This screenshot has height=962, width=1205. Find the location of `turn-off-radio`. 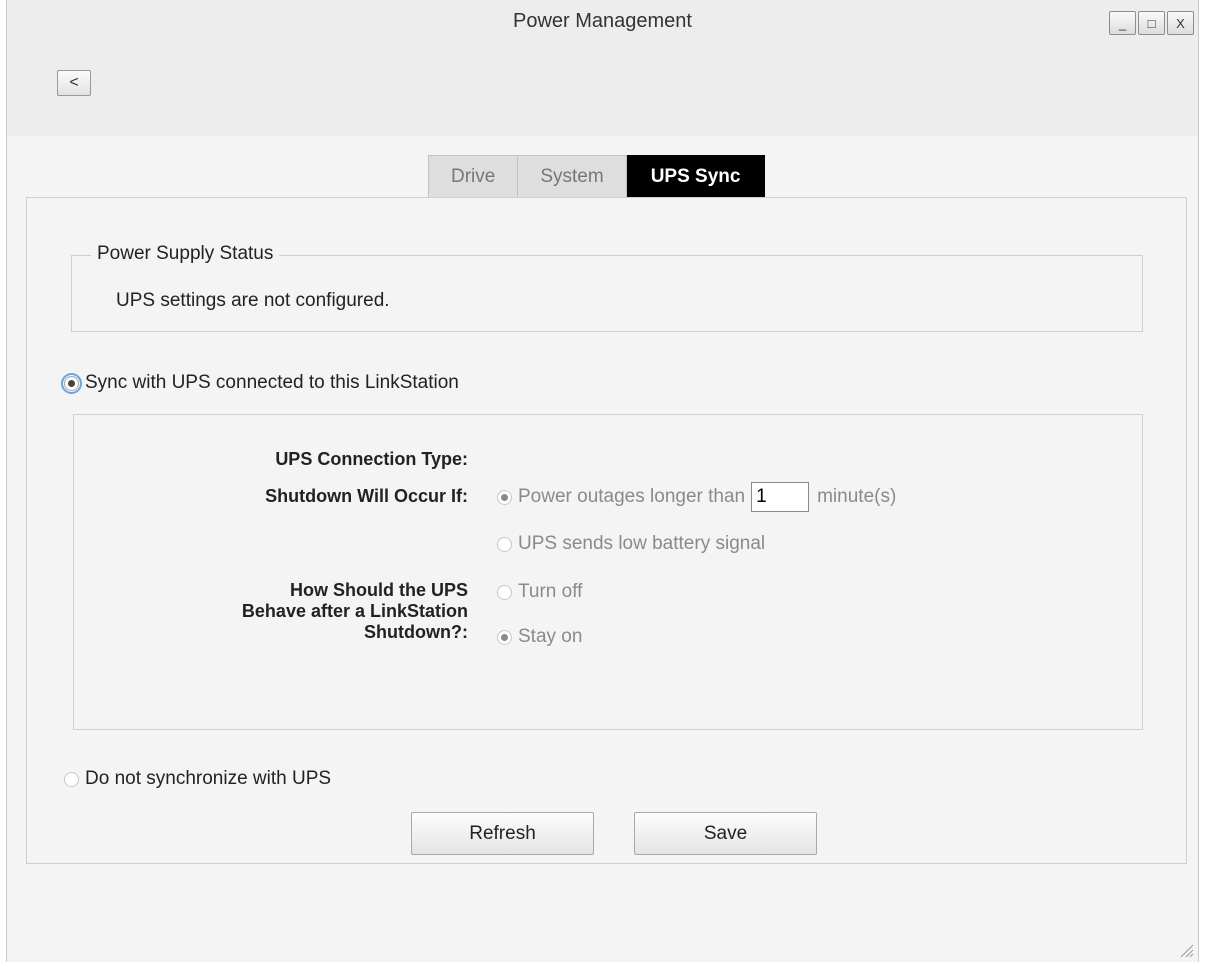

turn-off-radio is located at coordinates (504, 592).